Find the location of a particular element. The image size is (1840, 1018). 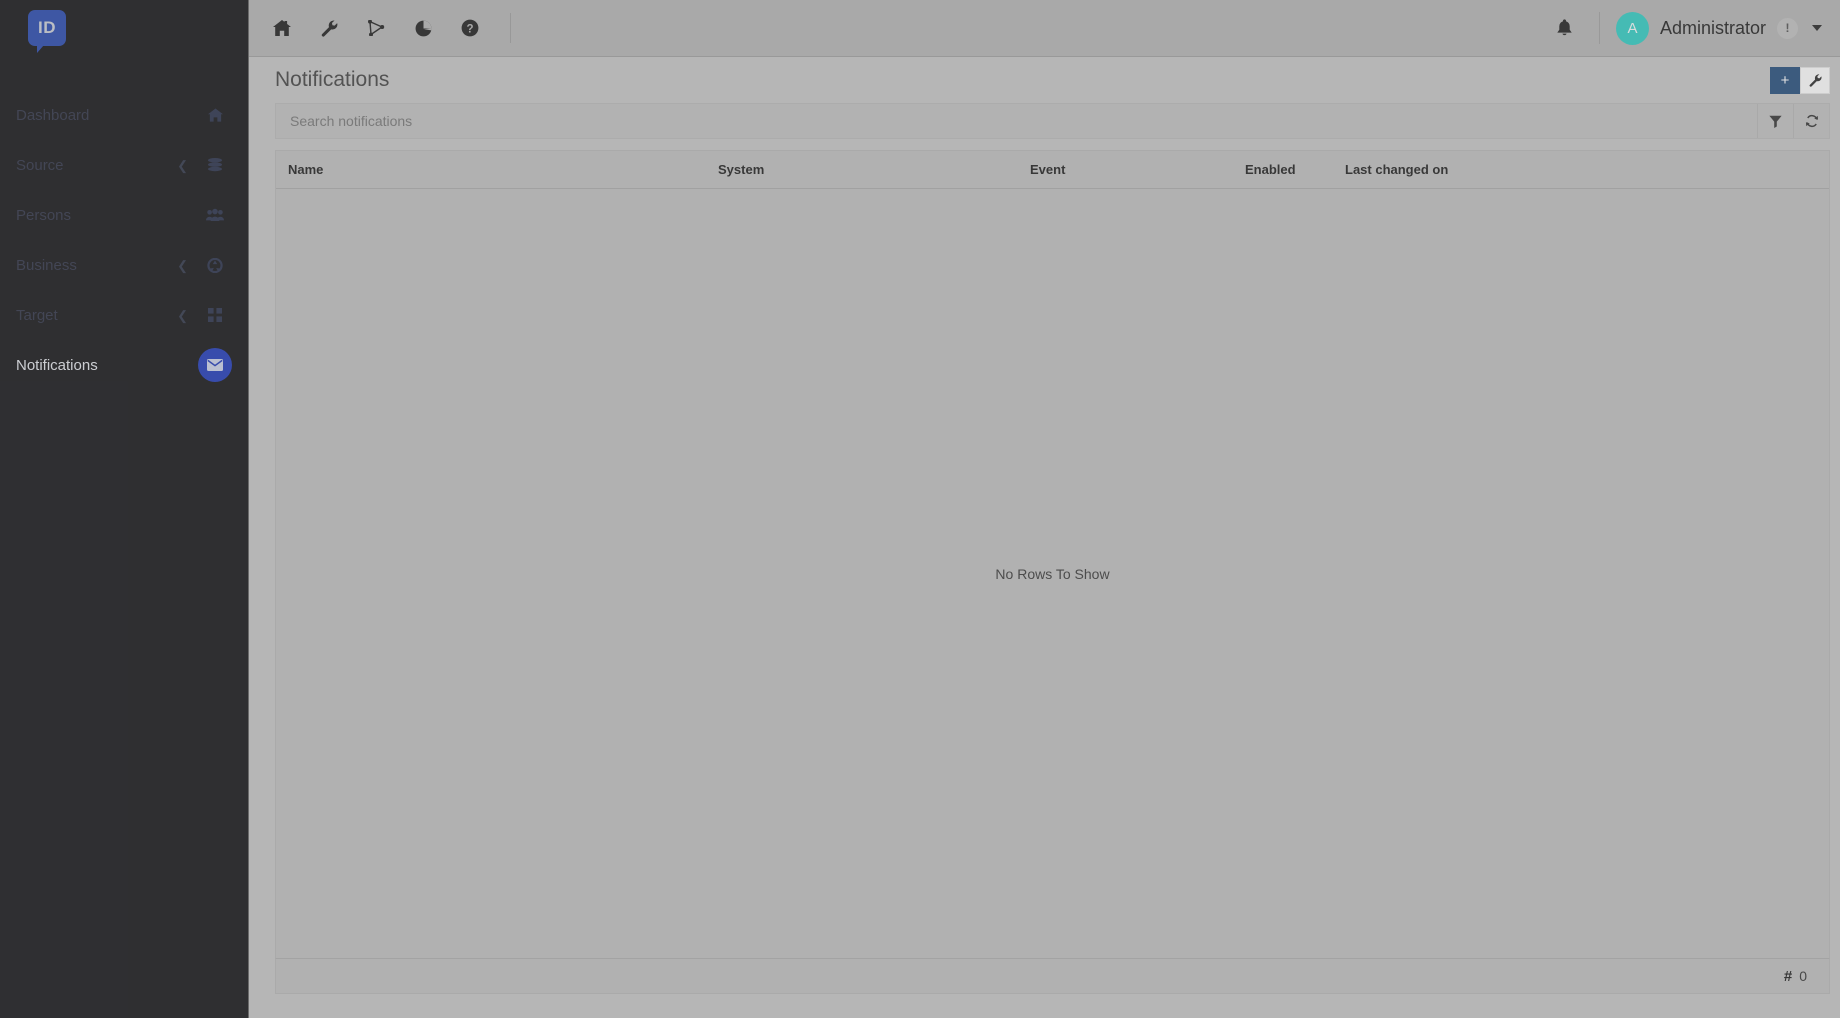

page-header: Notifications + is located at coordinates (1044, 80).